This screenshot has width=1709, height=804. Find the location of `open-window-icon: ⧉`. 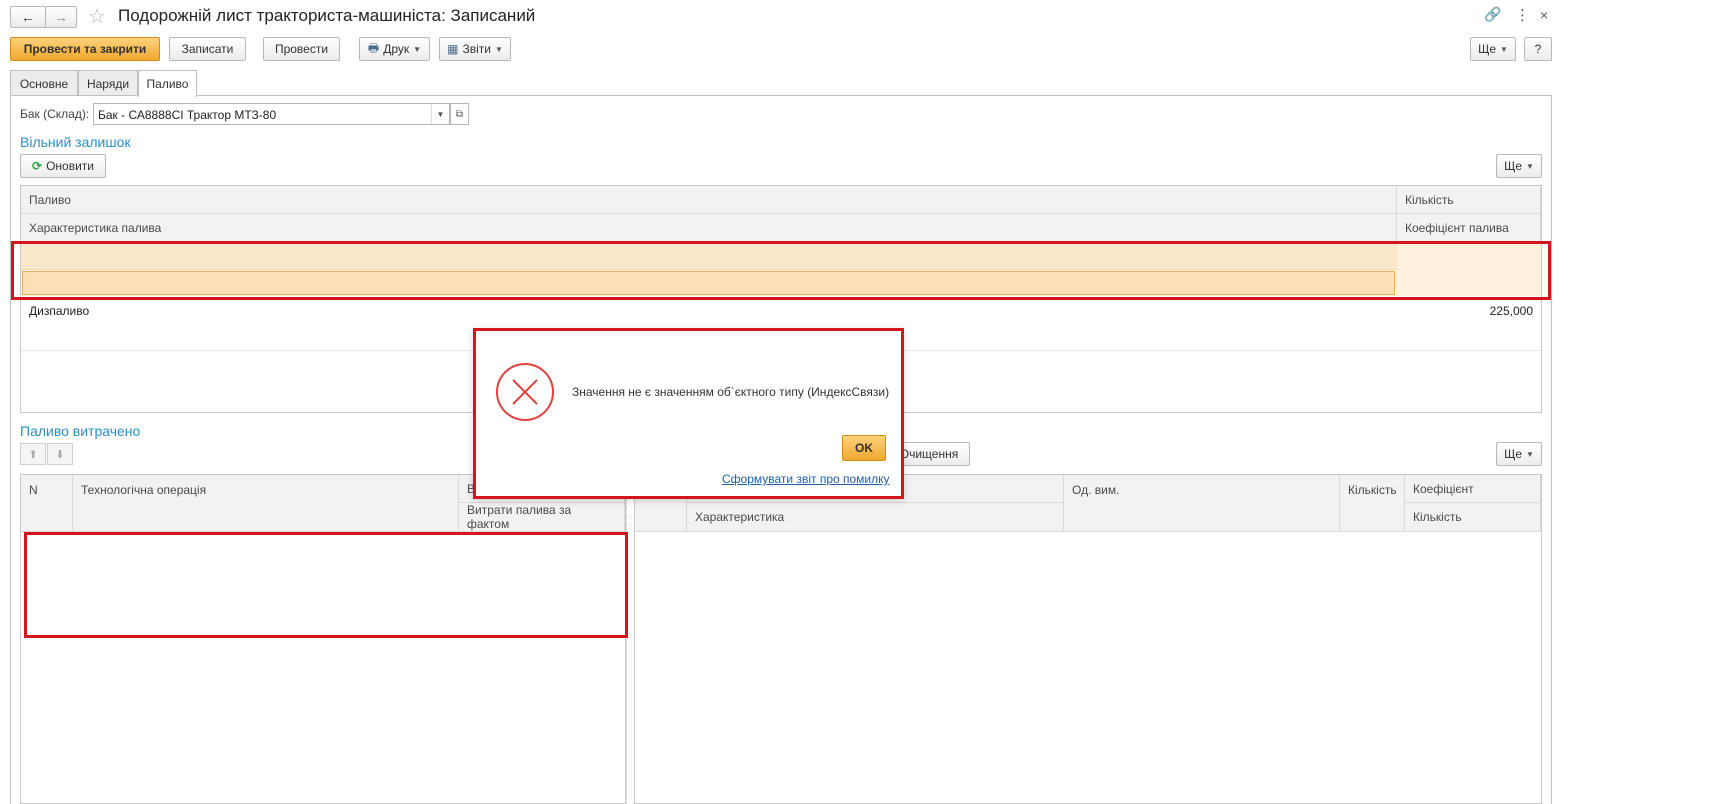

open-window-icon: ⧉ is located at coordinates (459, 114).